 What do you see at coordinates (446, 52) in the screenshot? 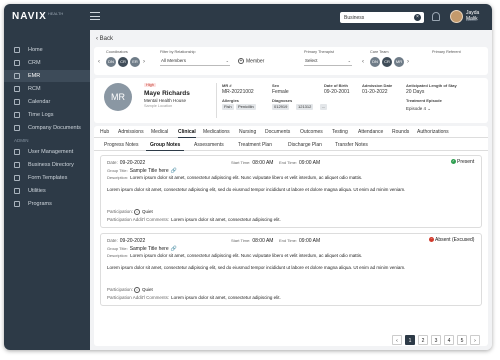
I see `primary-referent-label: Primary Referent` at bounding box center [446, 52].